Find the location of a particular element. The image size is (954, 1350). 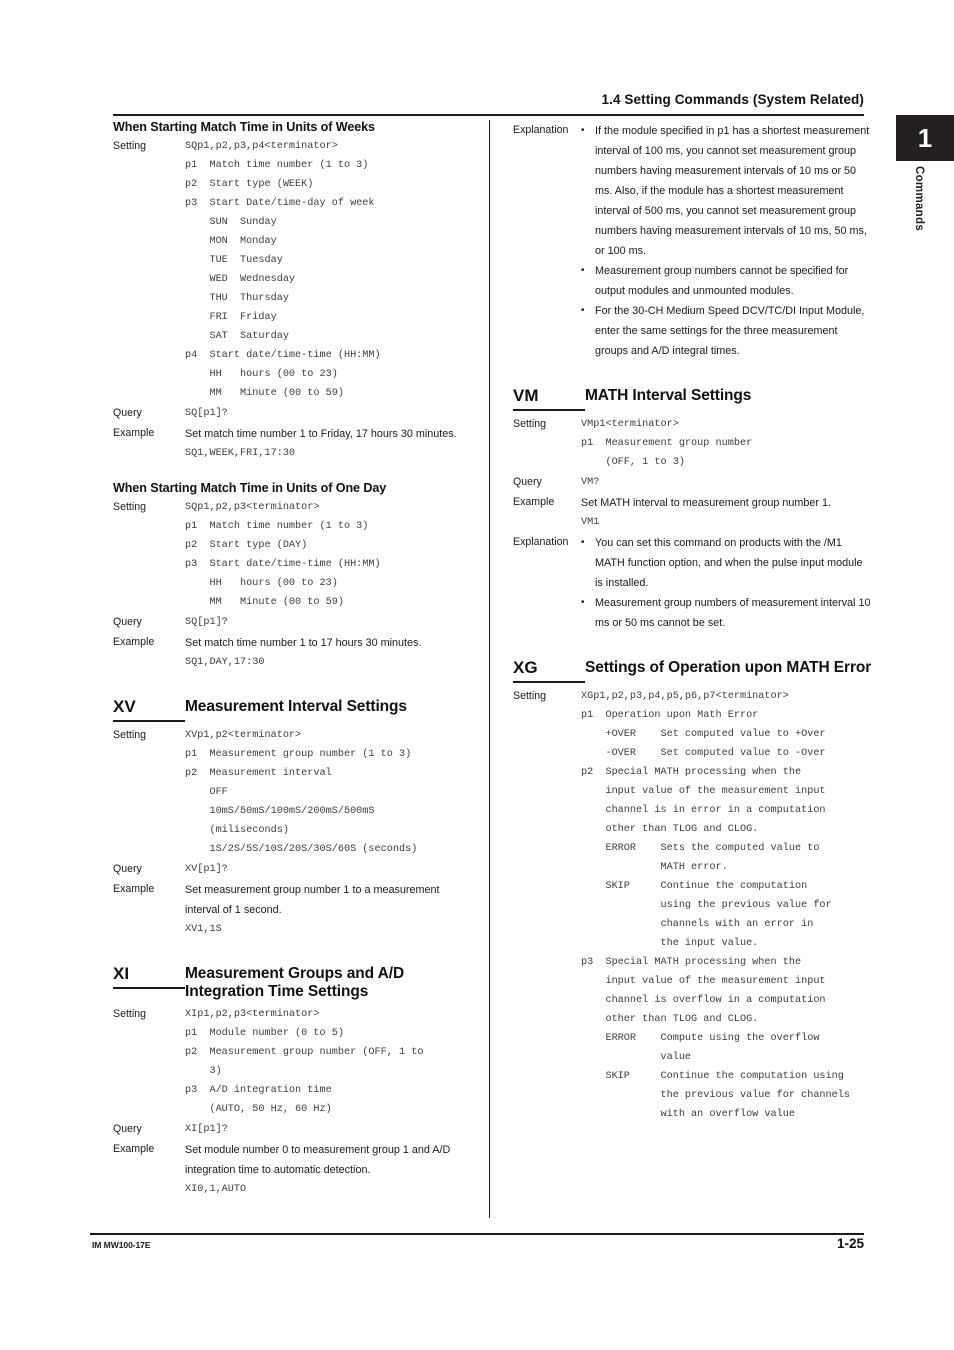

command-letter: XI is located at coordinates (149, 976).